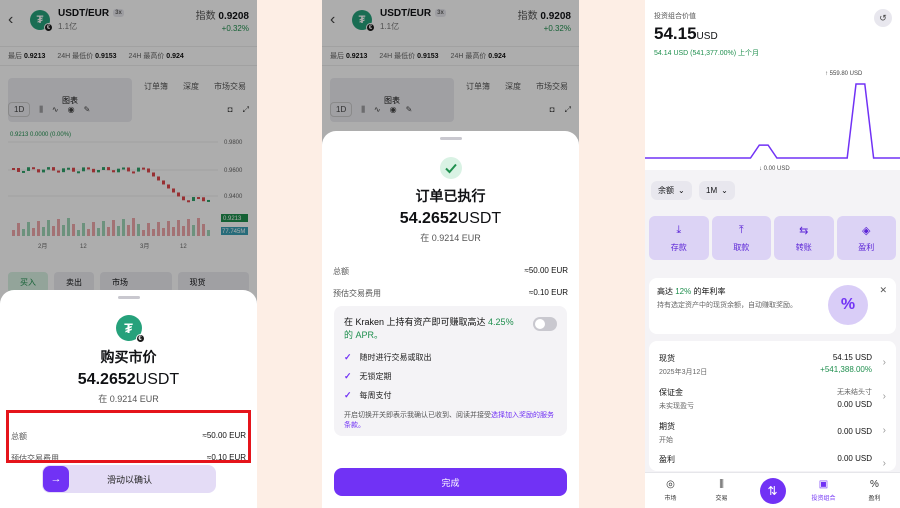 This screenshot has width=900, height=508. What do you see at coordinates (741, 238) in the screenshot?
I see `withdraw-button: ⤒ 取款` at bounding box center [741, 238].